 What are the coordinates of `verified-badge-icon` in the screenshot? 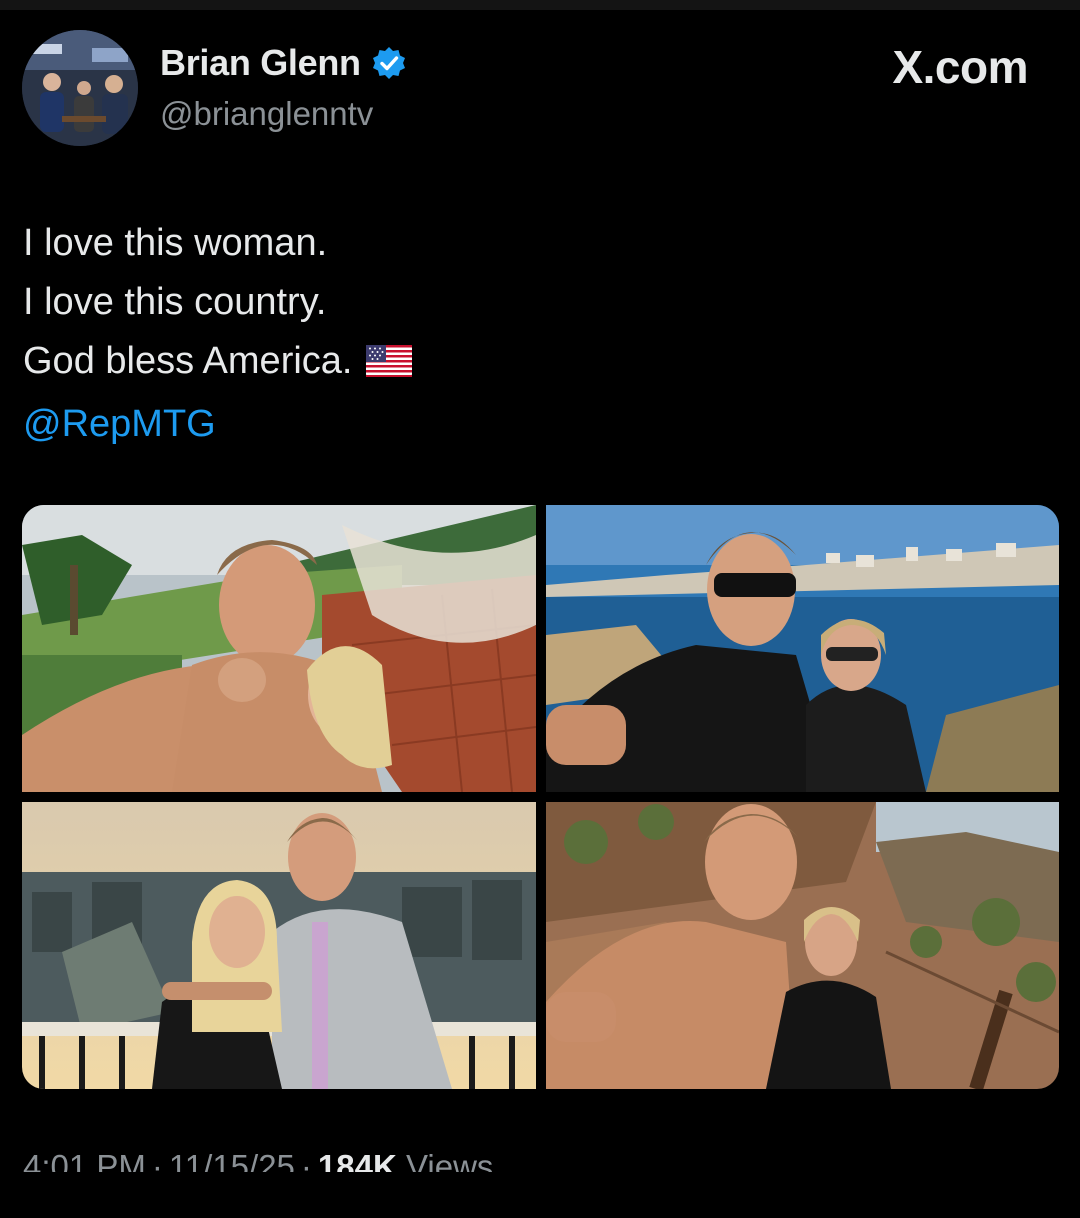 It's located at (389, 63).